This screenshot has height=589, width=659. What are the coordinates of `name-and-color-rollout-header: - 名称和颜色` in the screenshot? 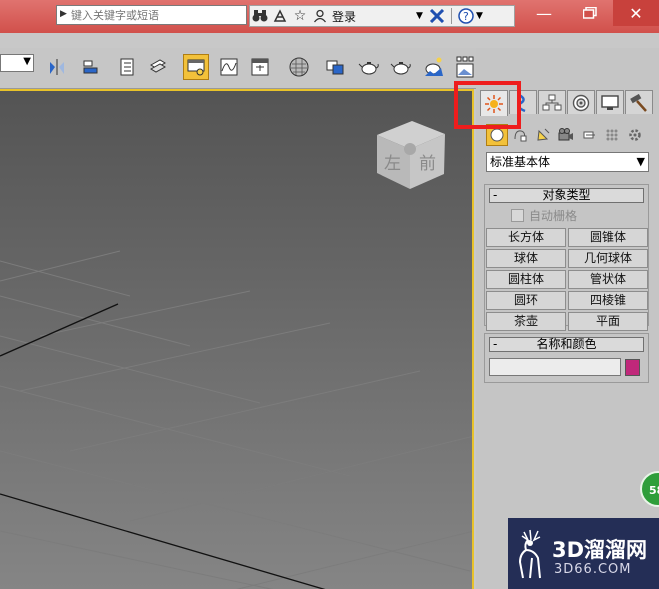 It's located at (566, 344).